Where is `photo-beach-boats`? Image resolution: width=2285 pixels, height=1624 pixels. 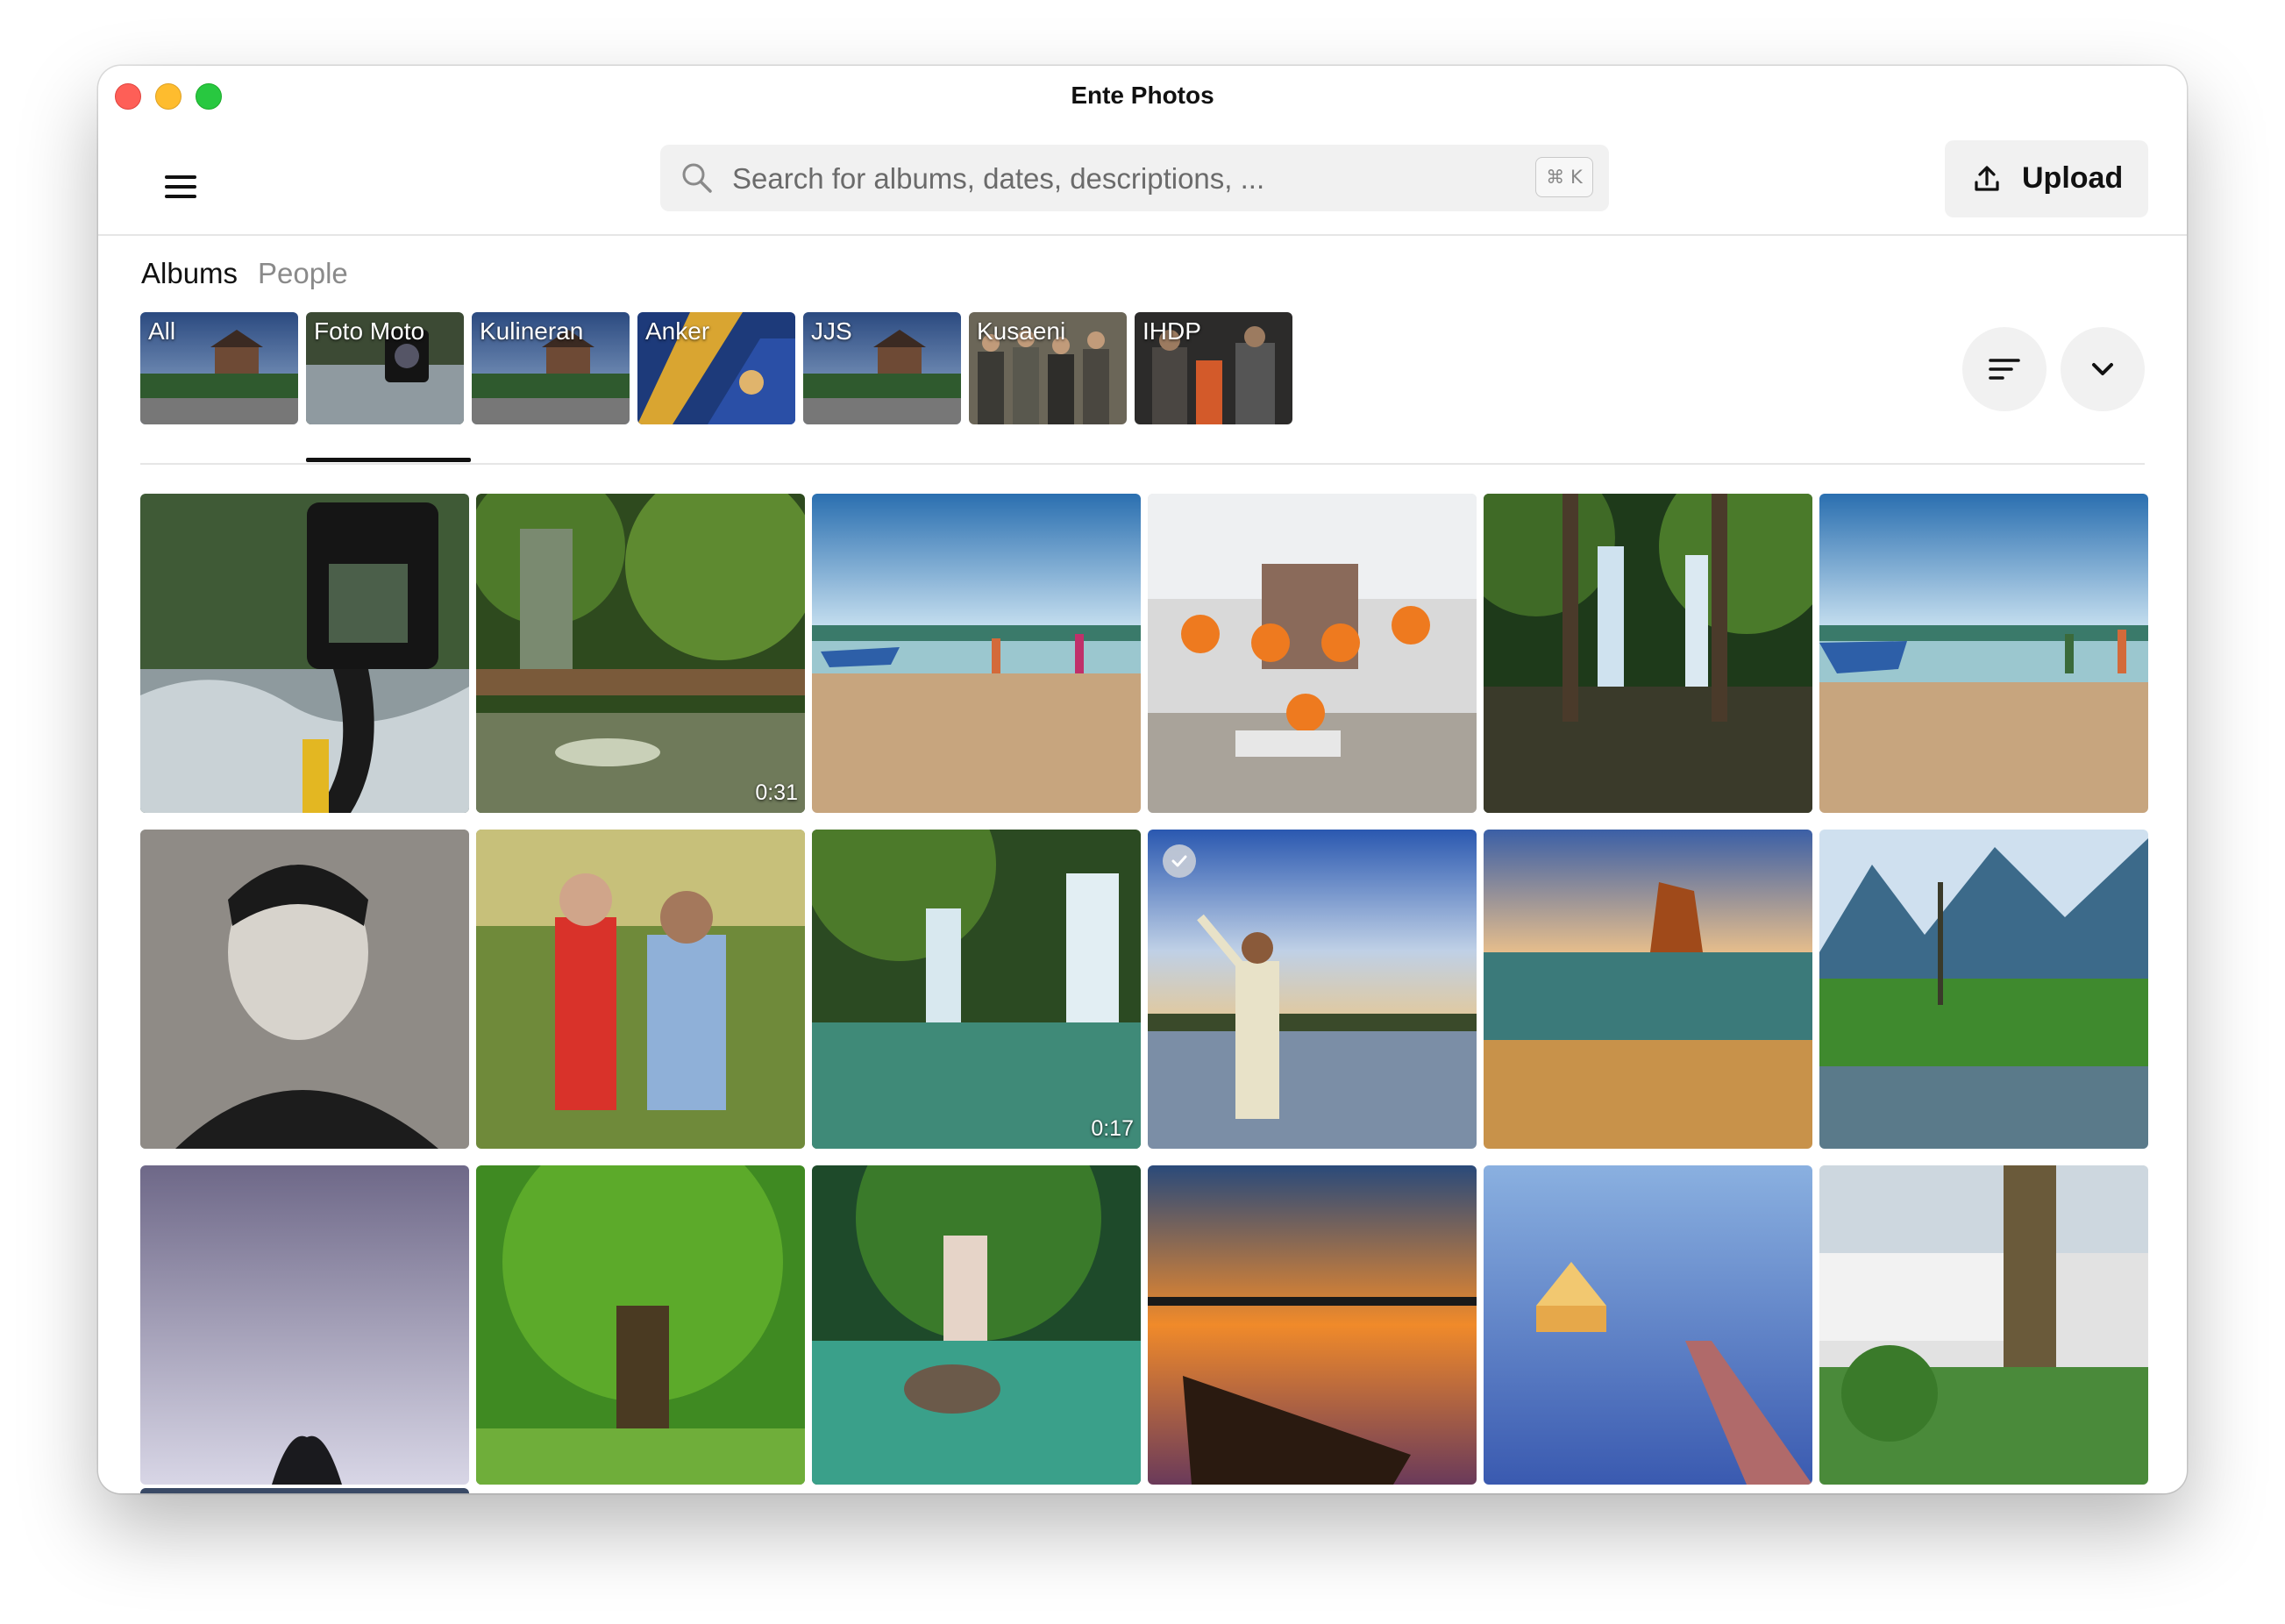 photo-beach-boats is located at coordinates (976, 654).